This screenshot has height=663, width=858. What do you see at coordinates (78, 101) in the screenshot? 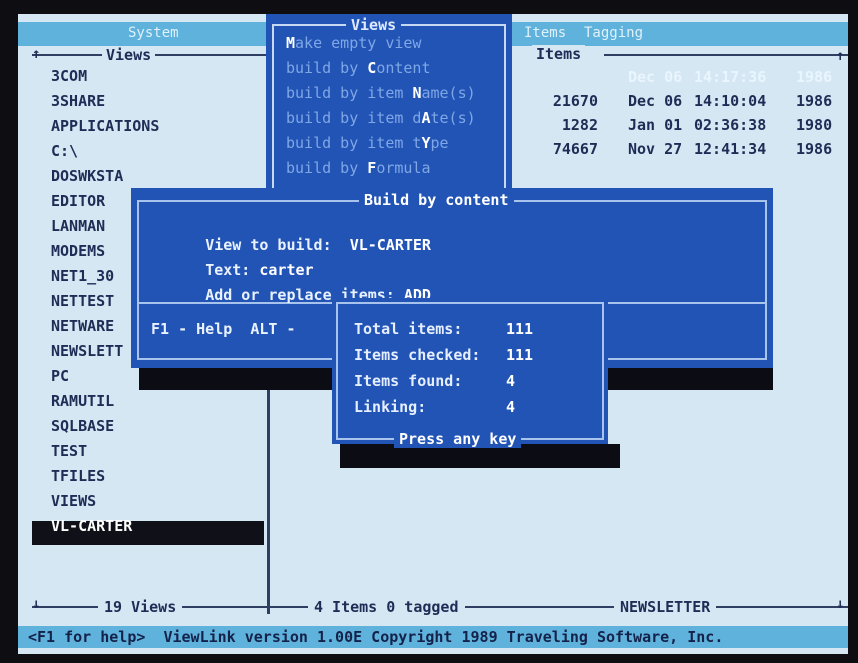
I see `view-list-item: 3SHARE` at bounding box center [78, 101].